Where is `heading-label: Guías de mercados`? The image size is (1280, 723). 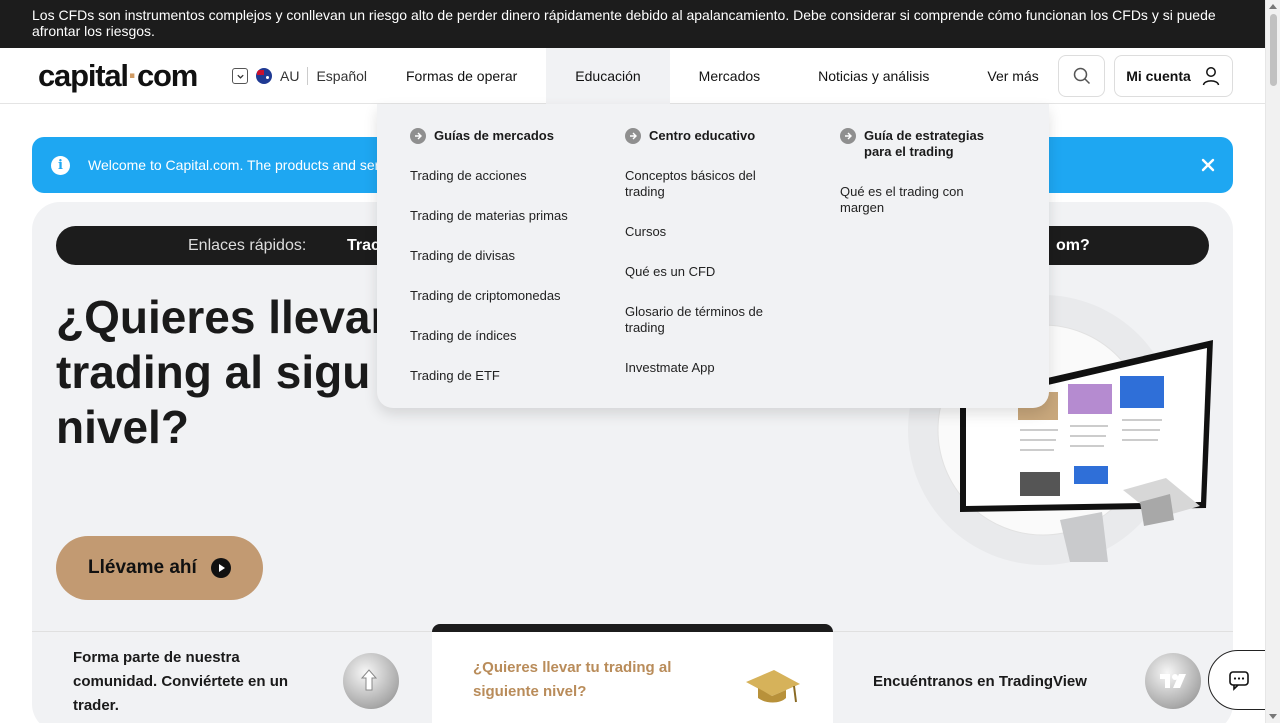 heading-label: Guías de mercados is located at coordinates (494, 135).